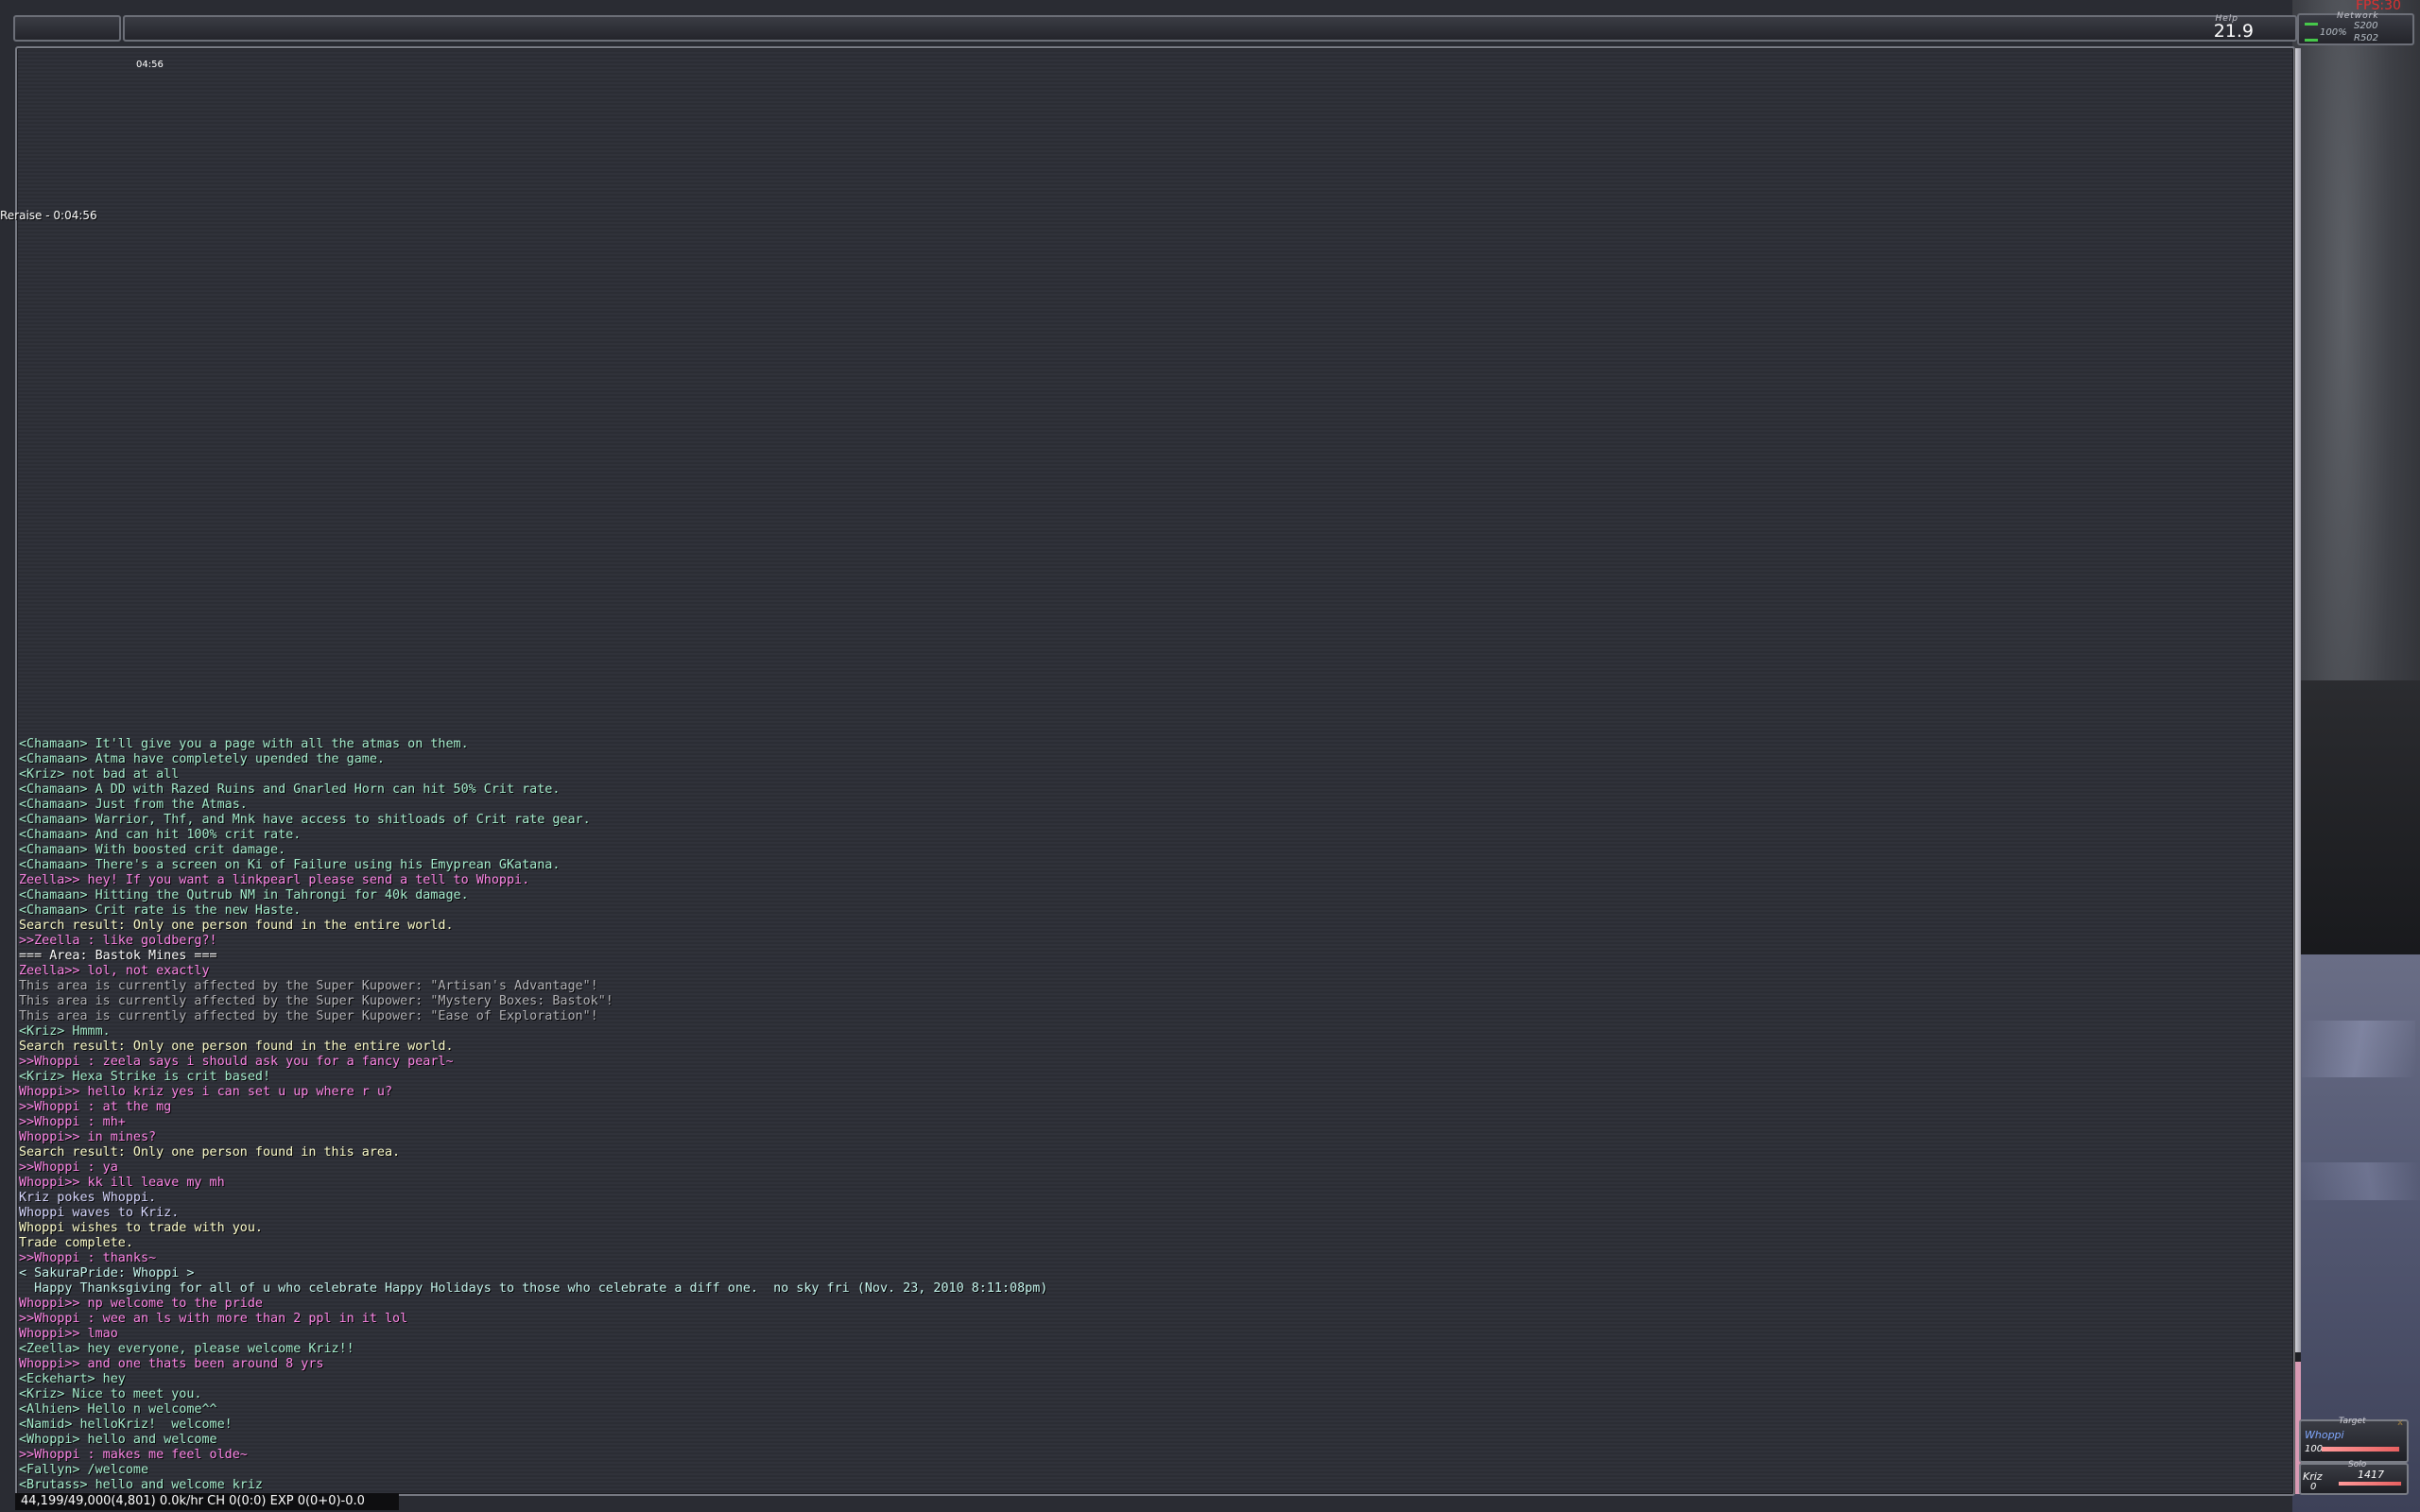 The image size is (2420, 1512). Describe the element at coordinates (133, 805) in the screenshot. I see `chat-line: <Chamaan> Just from the Atmas.` at that location.